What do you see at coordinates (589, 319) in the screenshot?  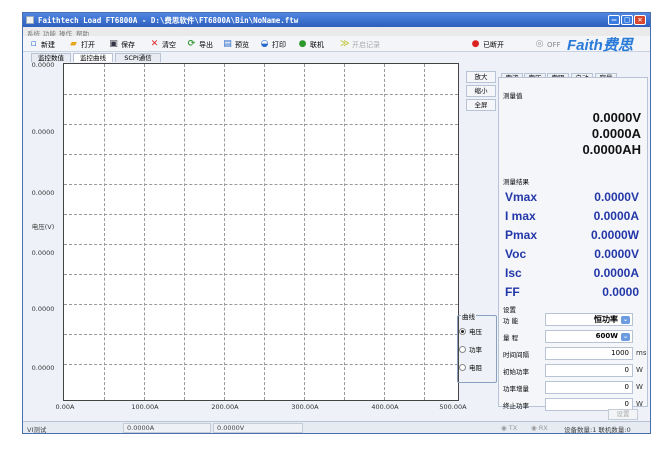 I see `function-select: 恒功率 ⌄` at bounding box center [589, 319].